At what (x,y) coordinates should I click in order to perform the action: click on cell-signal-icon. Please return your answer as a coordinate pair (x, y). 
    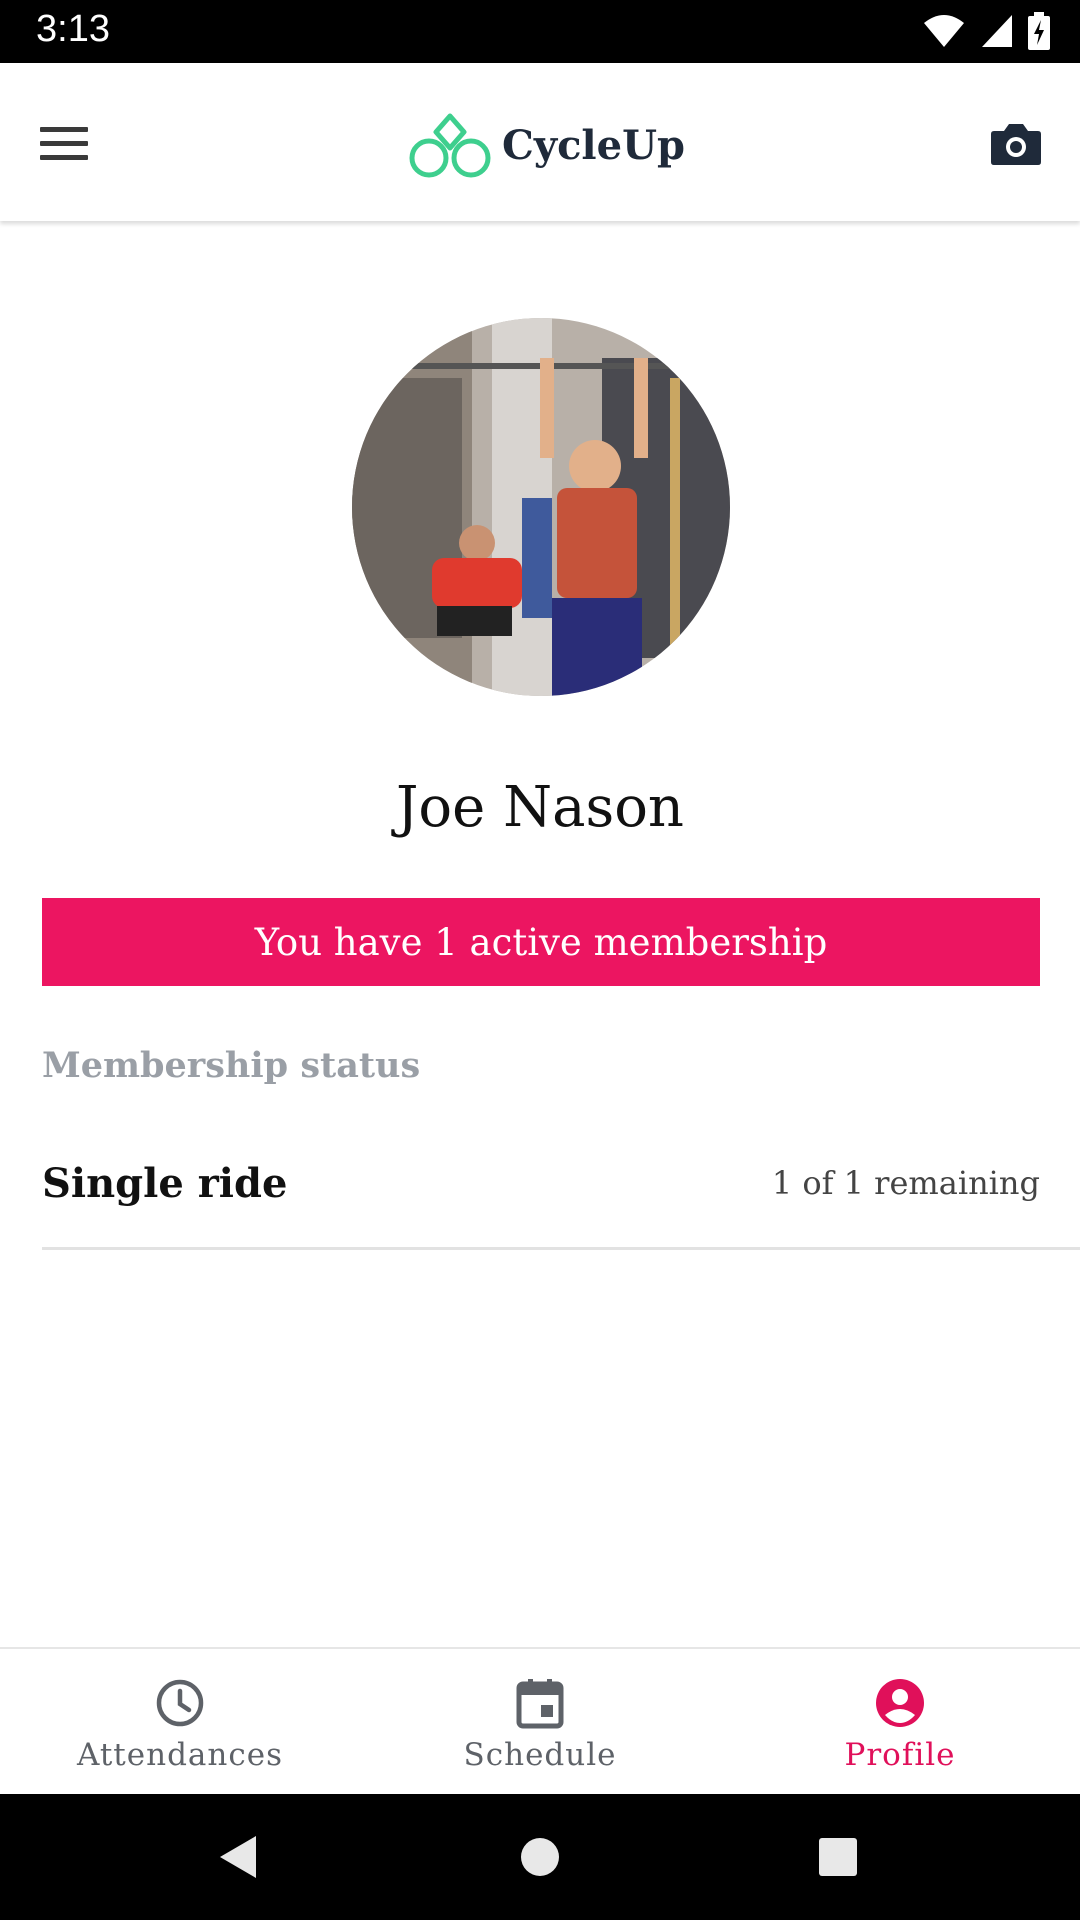
    Looking at the image, I should click on (997, 31).